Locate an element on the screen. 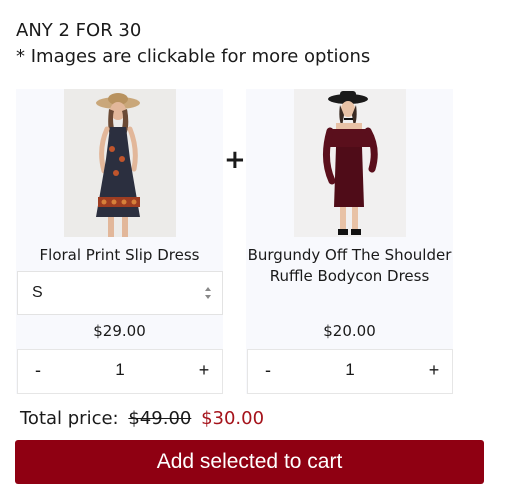 The height and width of the screenshot is (500, 506). bundle-plus-icon: + is located at coordinates (235, 160).